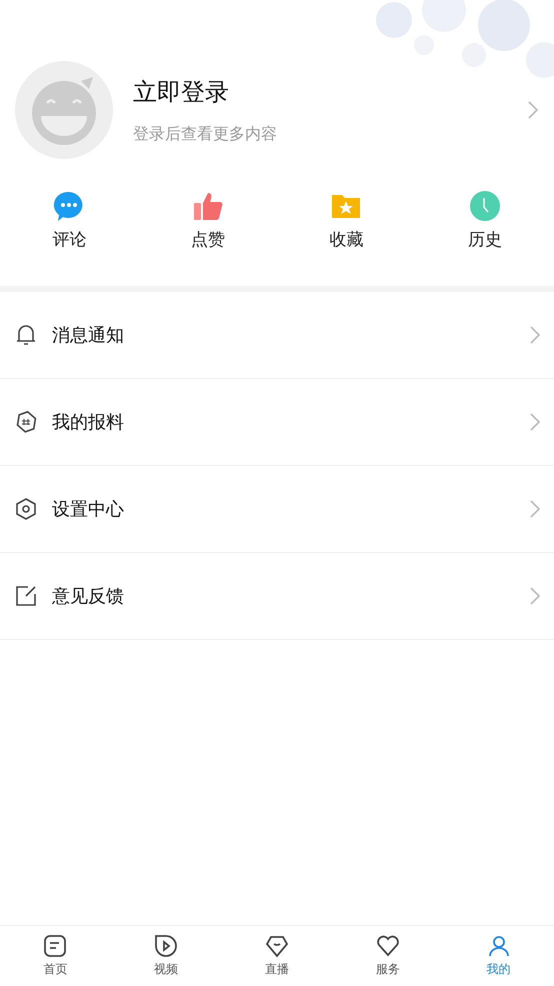  I want to click on tab: 服务, so click(388, 956).